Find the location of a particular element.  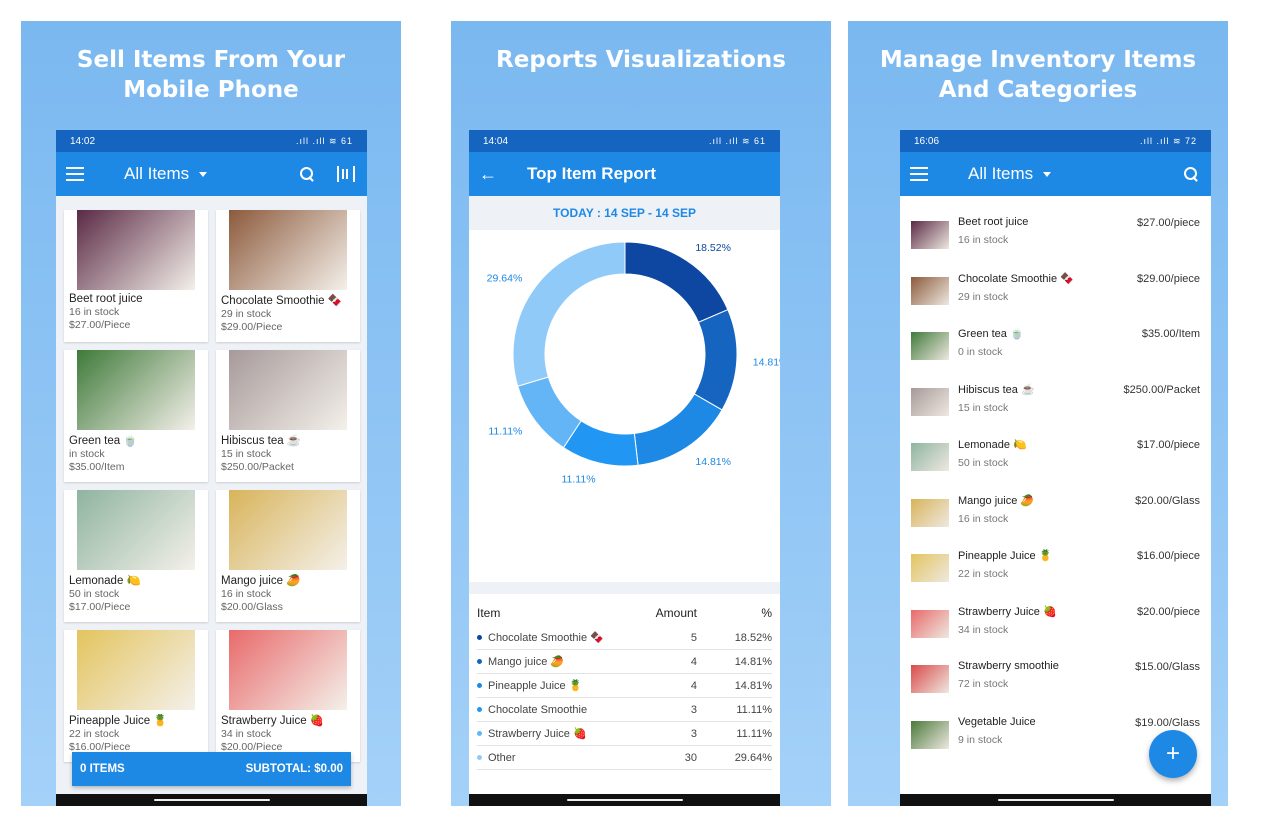

panel-heading: Sell Items From Your Mobile Phone is located at coordinates (211, 75).